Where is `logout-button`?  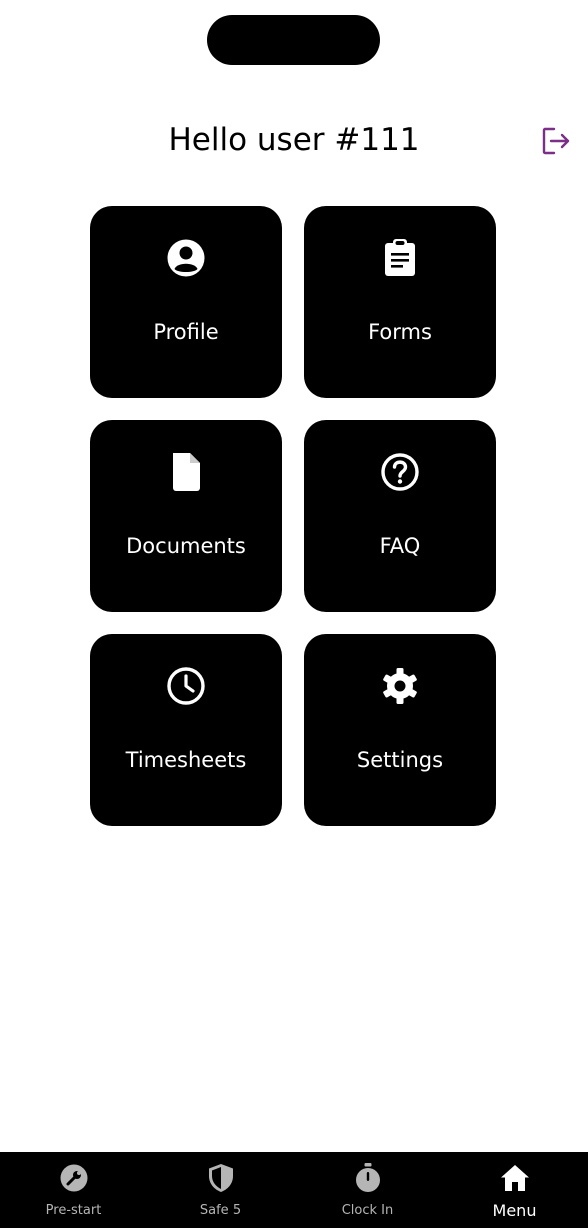
logout-button is located at coordinates (556, 141).